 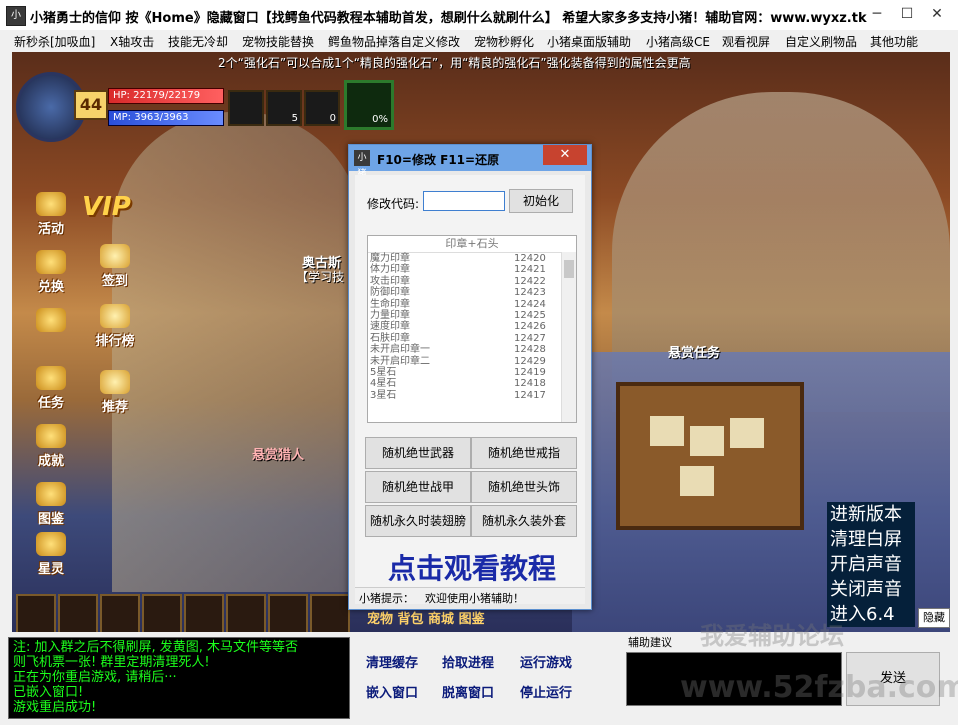 What do you see at coordinates (569, 269) in the screenshot?
I see `scroll-thumb` at bounding box center [569, 269].